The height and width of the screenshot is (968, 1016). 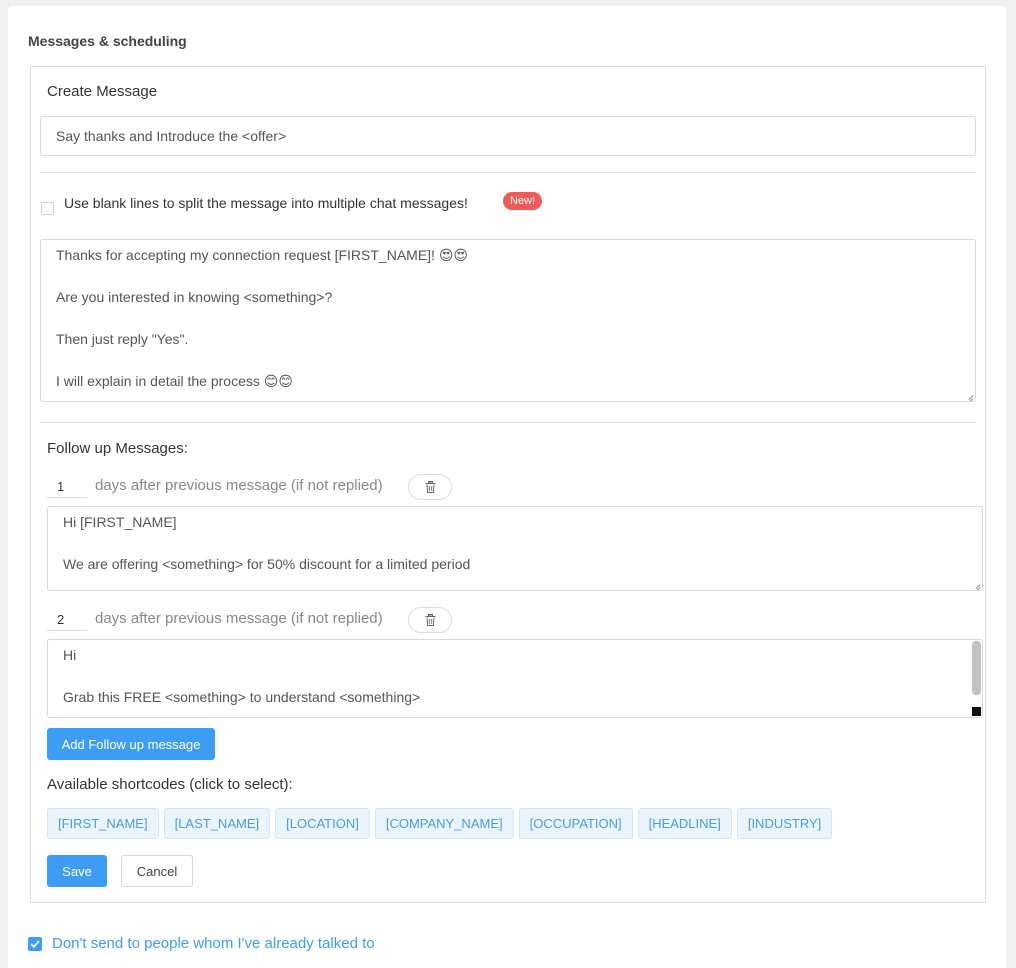 I want to click on new-badge: New!, so click(x=523, y=201).